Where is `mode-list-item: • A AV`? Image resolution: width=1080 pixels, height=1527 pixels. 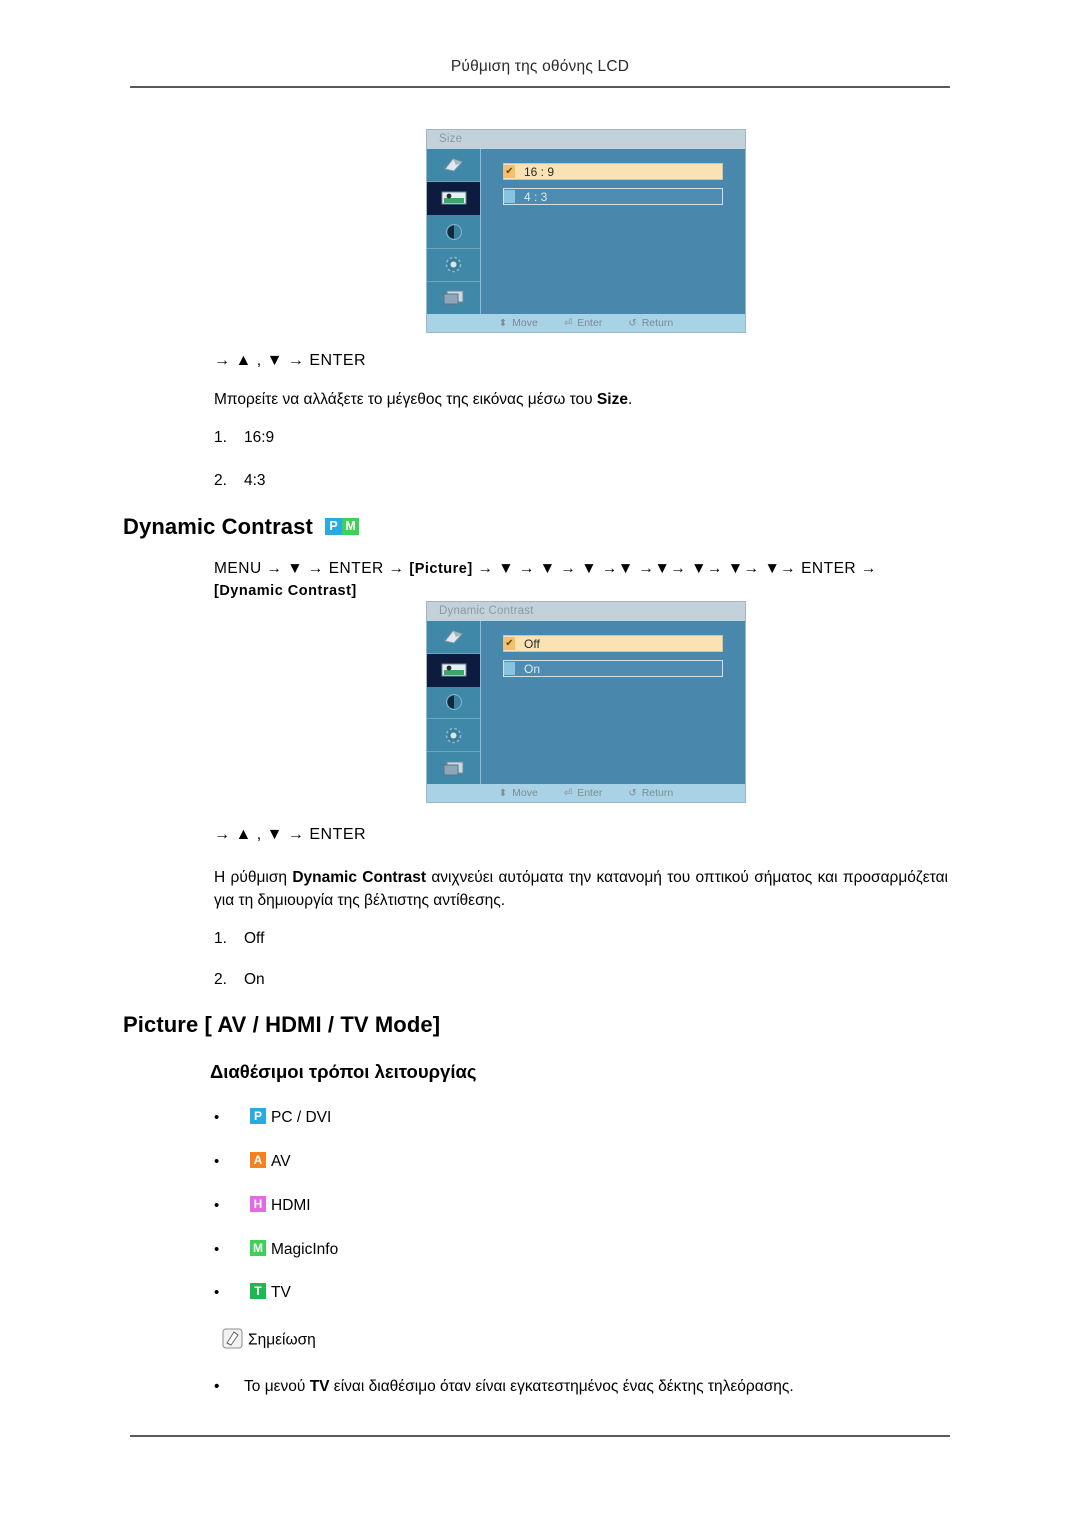 mode-list-item: • A AV is located at coordinates (252, 1161).